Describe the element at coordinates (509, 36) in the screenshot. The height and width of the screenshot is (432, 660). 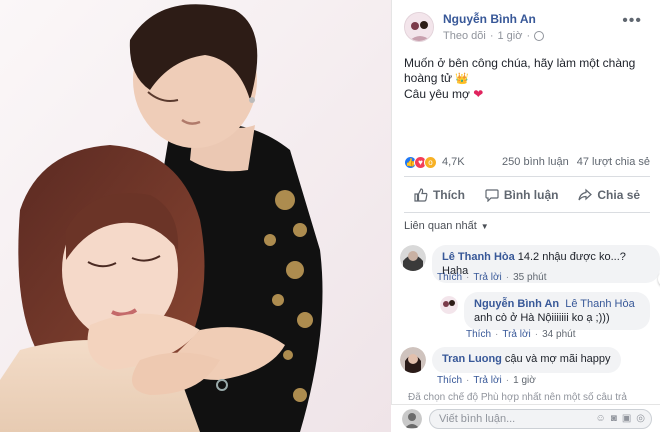
I see `post-time: 1 giờ` at that location.